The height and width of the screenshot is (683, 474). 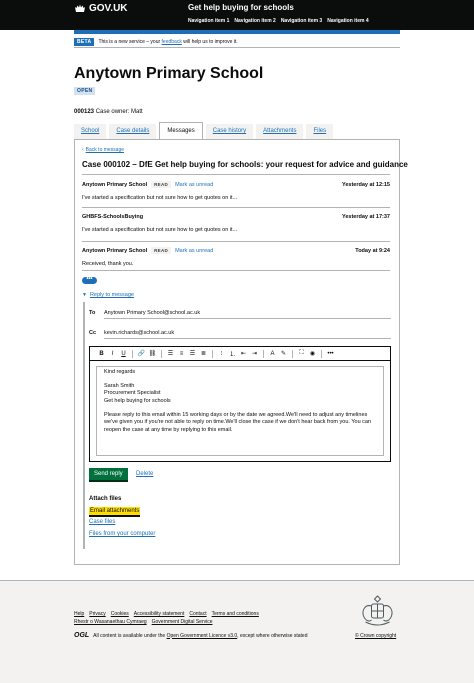 I want to click on triangle-down-icon: ▼, so click(x=84, y=295).